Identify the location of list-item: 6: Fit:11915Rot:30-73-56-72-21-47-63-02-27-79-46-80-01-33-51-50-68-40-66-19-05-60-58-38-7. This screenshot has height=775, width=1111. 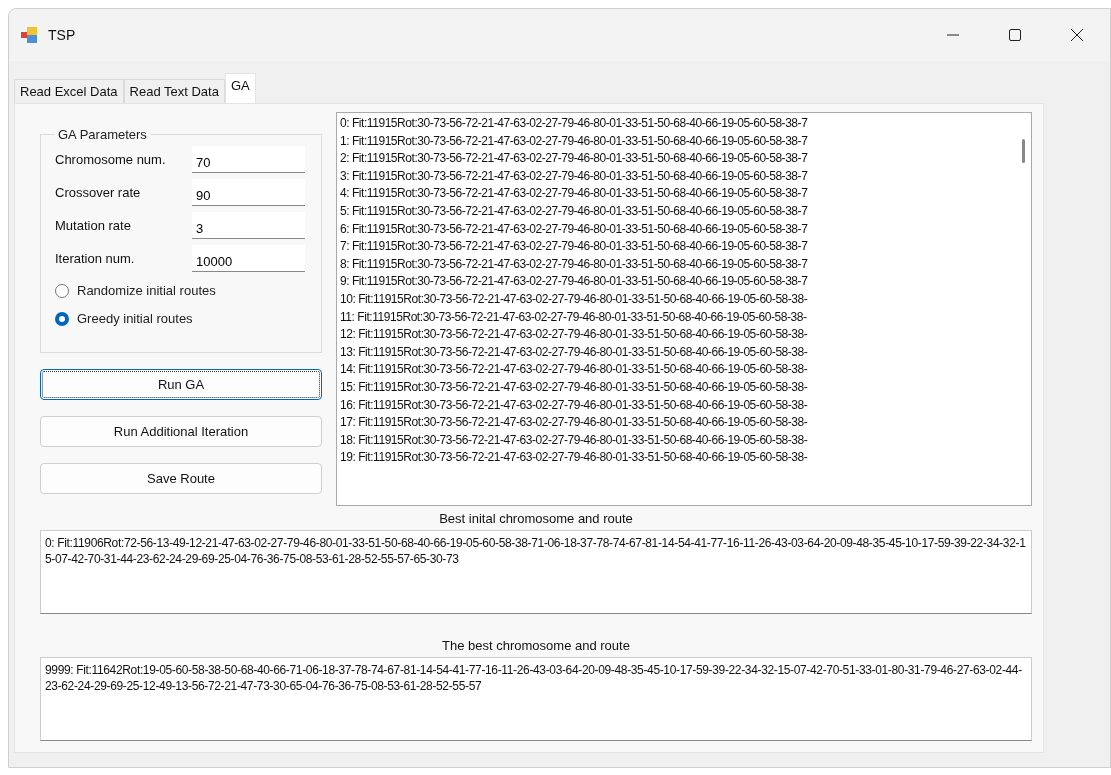
(677, 229).